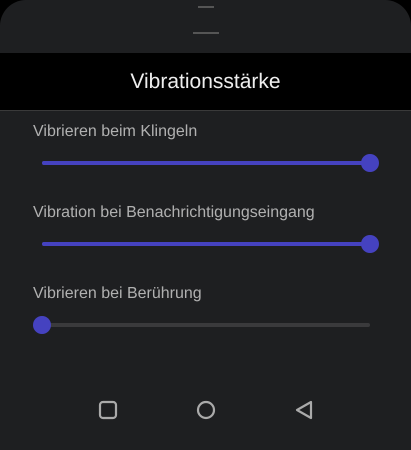  Describe the element at coordinates (174, 213) in the screenshot. I see `slider-label: Vibration bei Benachrichtigungseingang` at that location.